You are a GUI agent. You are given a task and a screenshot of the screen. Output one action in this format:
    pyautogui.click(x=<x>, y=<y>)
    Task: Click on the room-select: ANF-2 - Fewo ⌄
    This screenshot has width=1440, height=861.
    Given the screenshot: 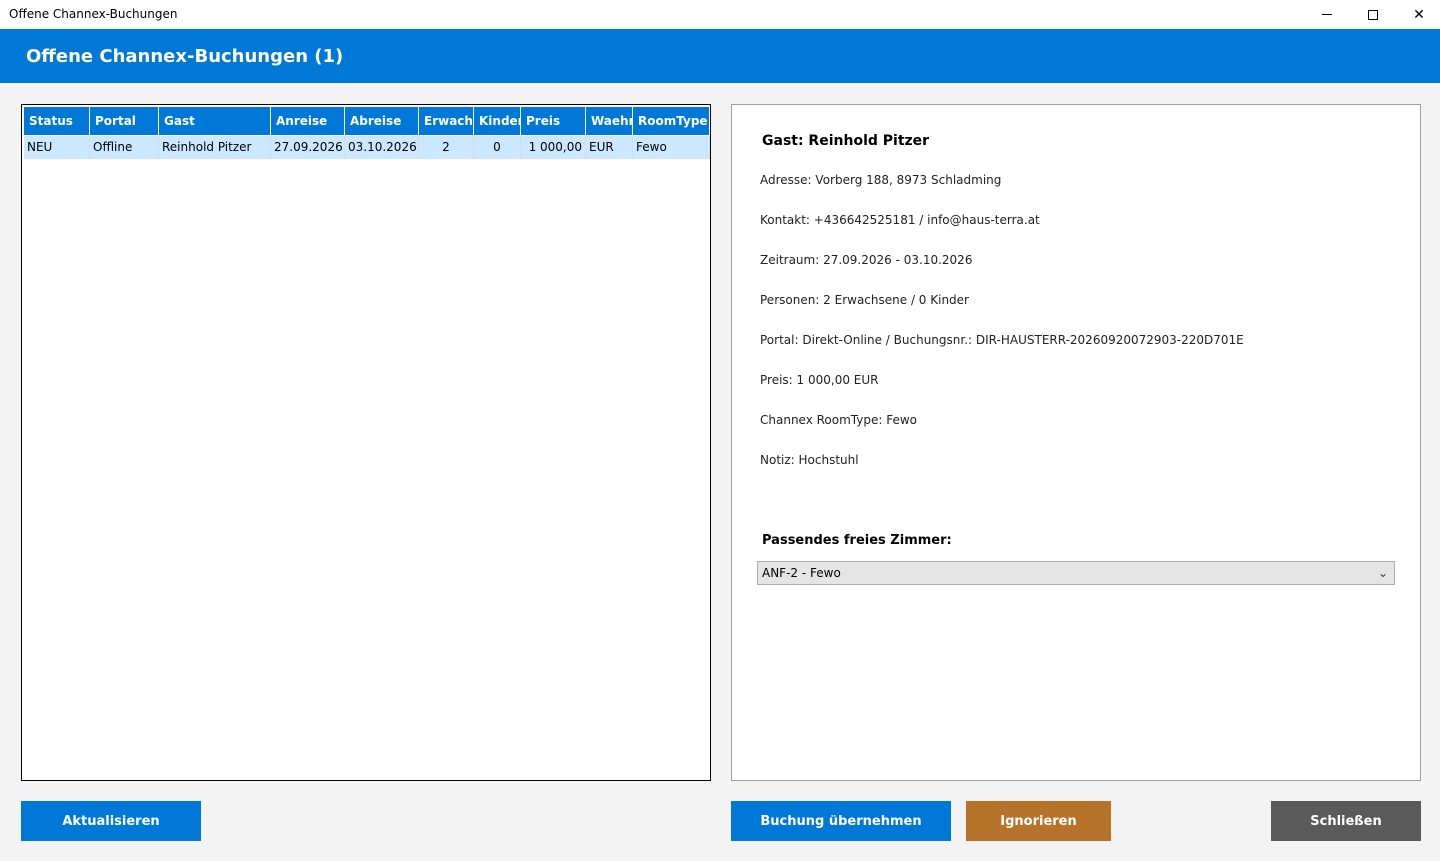 What is the action you would take?
    pyautogui.click(x=1076, y=573)
    